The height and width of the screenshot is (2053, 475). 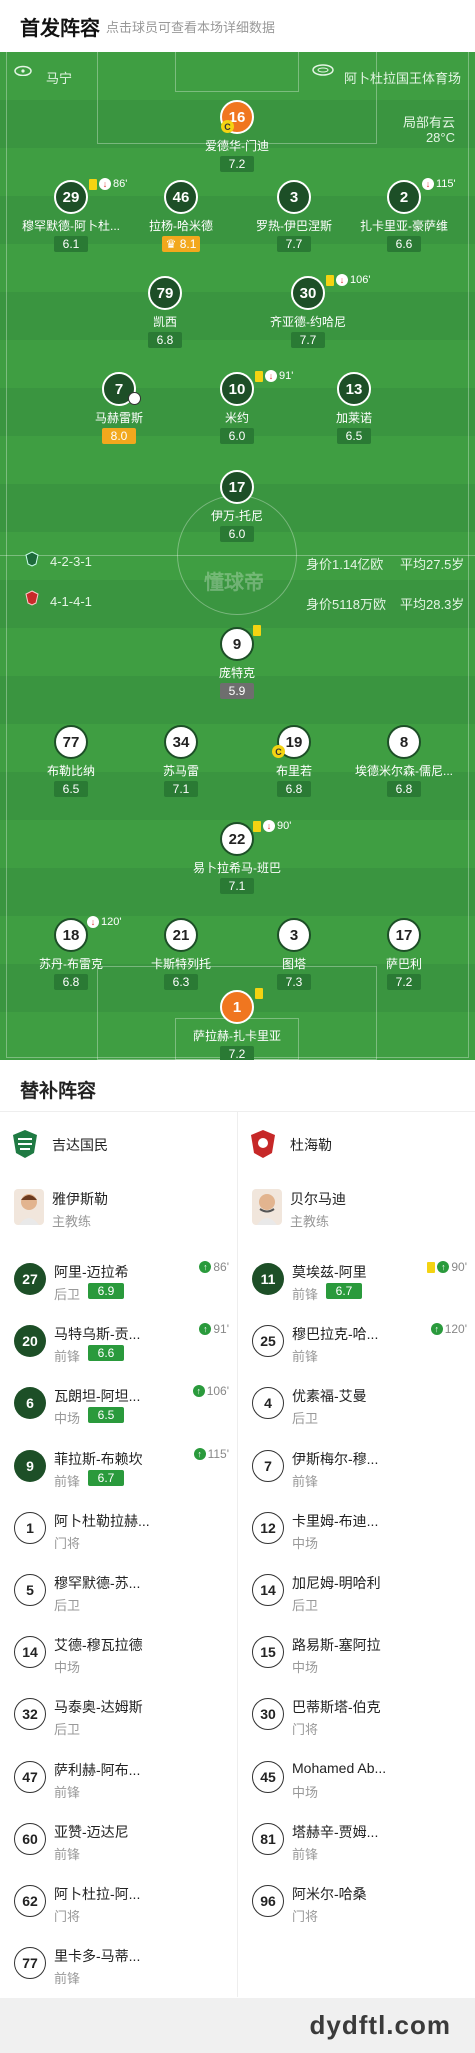 I want to click on home-coach: 雅伊斯勒 主教练, so click(x=118, y=1210).